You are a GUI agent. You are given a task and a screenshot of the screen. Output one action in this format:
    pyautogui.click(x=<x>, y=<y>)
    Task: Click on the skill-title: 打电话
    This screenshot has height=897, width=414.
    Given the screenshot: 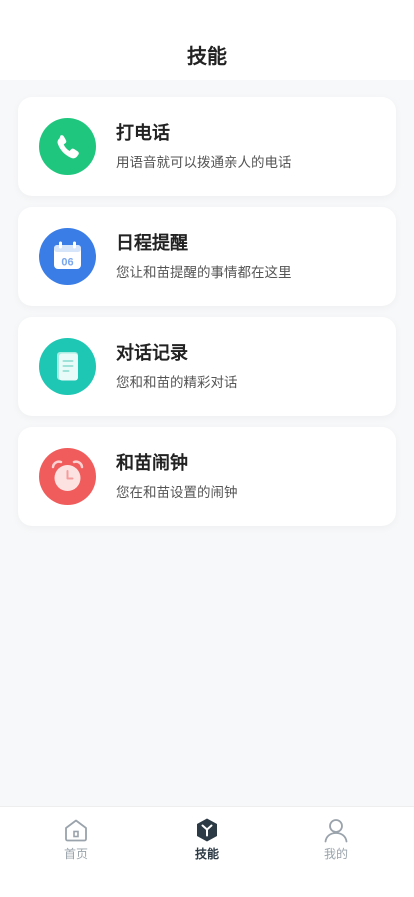 What is the action you would take?
    pyautogui.click(x=143, y=133)
    